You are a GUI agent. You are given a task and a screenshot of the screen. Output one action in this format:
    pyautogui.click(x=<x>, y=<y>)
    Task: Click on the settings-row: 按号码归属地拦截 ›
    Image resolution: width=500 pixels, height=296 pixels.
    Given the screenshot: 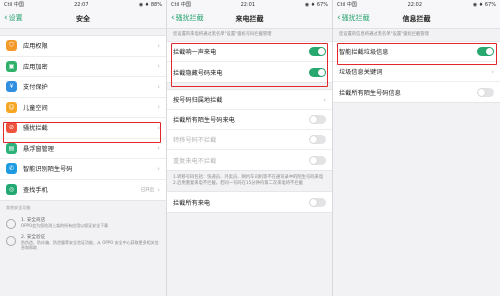 What is the action you would take?
    pyautogui.click(x=249, y=100)
    